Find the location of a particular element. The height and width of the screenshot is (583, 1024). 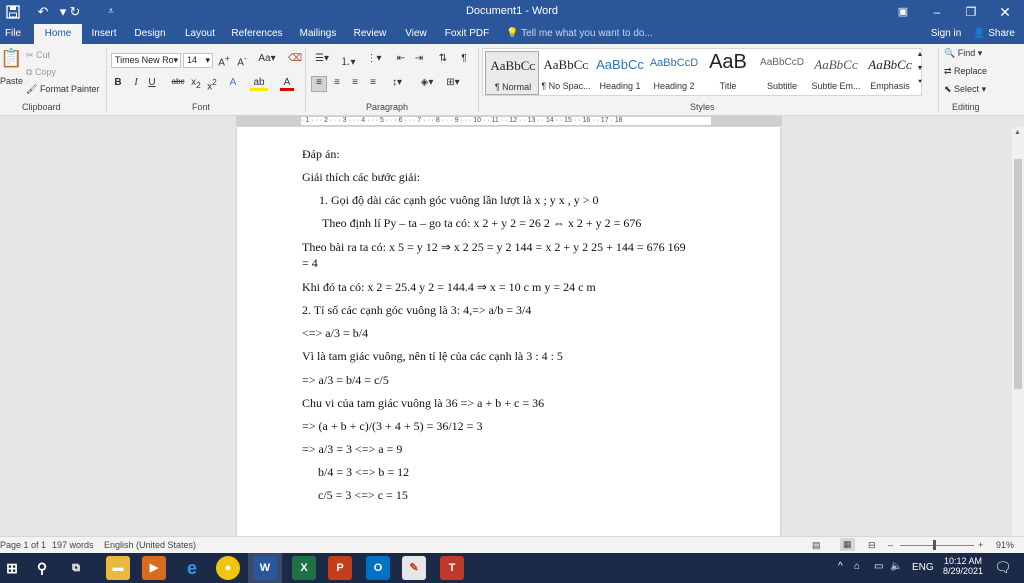

tab-review: Review is located at coordinates (370, 34).